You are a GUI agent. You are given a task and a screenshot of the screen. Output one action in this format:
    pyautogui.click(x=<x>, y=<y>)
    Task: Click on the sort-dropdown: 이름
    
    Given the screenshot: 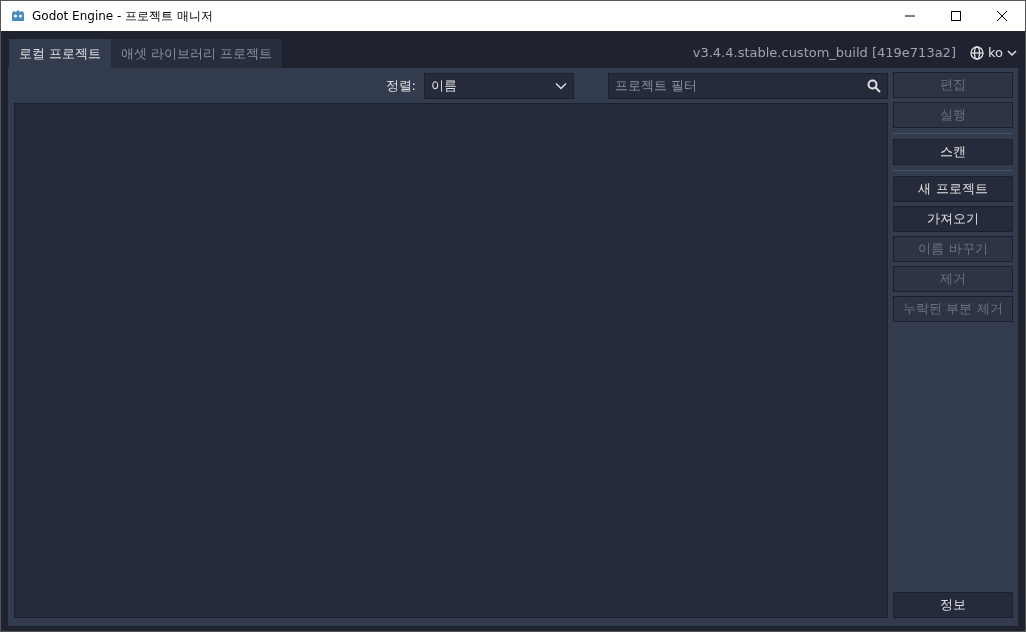 What is the action you would take?
    pyautogui.click(x=499, y=85)
    